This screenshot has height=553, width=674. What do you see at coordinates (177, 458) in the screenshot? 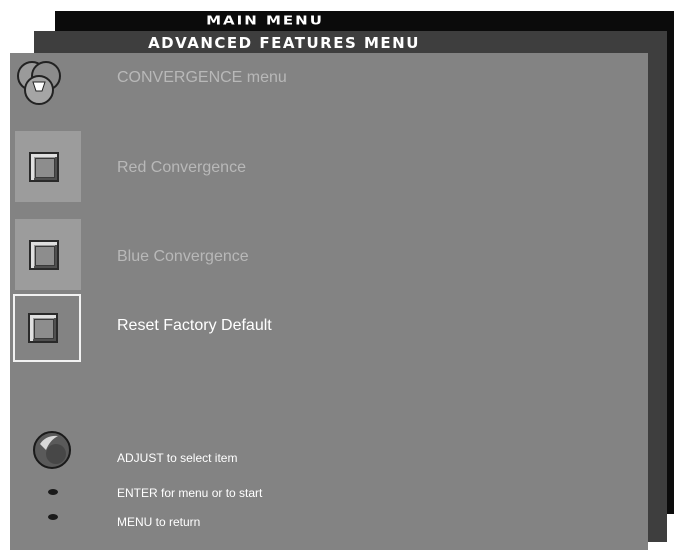
I see `help-adjust: ADJUST to select item` at bounding box center [177, 458].